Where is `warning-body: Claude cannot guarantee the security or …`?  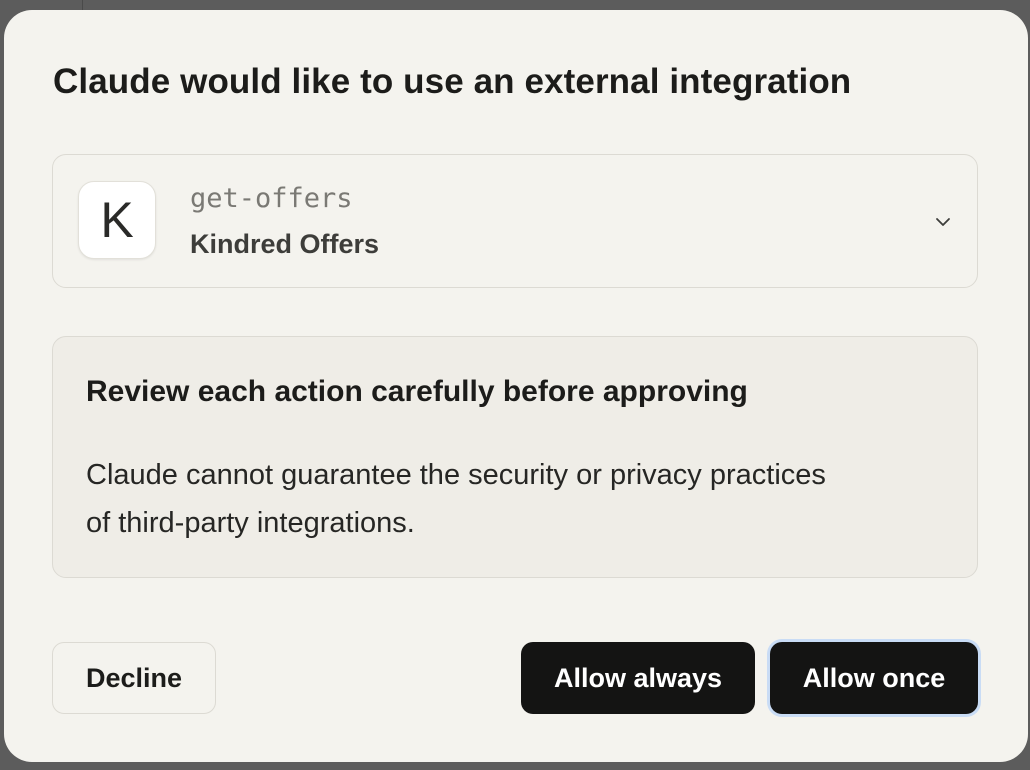 warning-body: Claude cannot guarantee the security or … is located at coordinates (456, 499).